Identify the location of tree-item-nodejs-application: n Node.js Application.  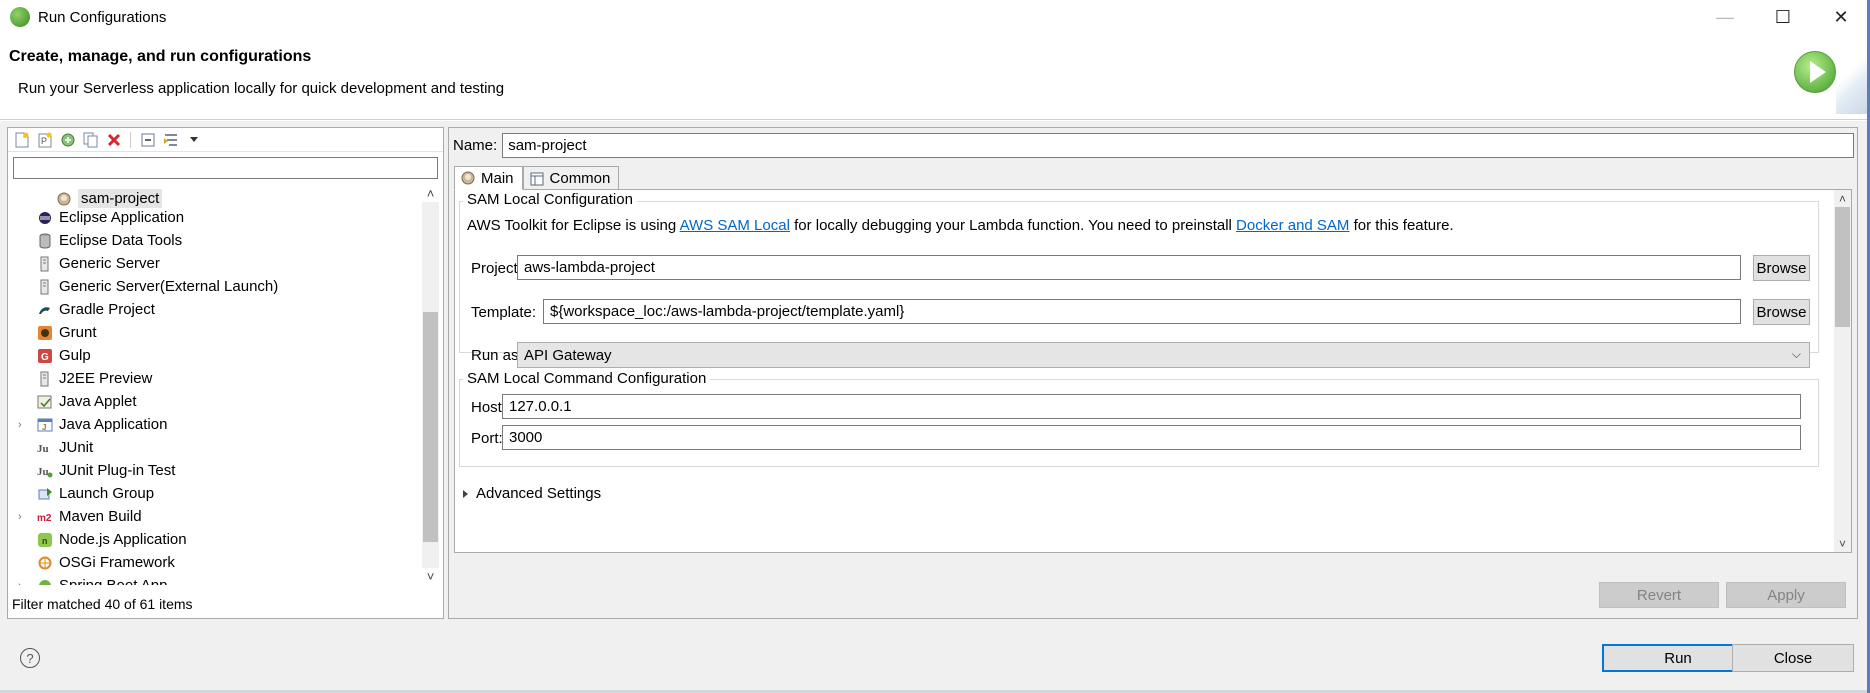
(112, 539).